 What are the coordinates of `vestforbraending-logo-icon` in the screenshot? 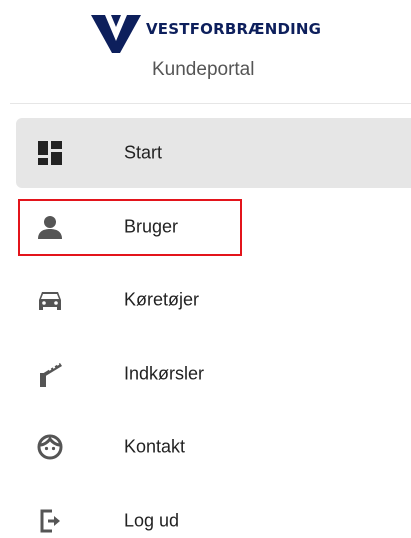 It's located at (116, 34).